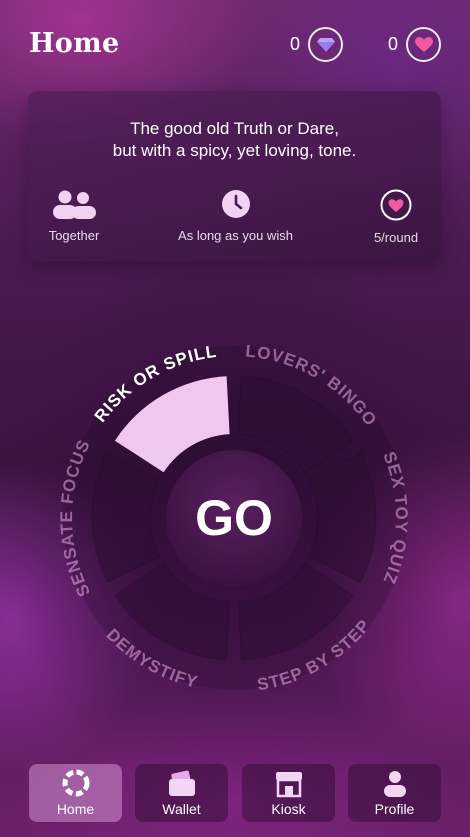 The image size is (470, 837). Describe the element at coordinates (75, 809) in the screenshot. I see `tab-label: Home` at that location.